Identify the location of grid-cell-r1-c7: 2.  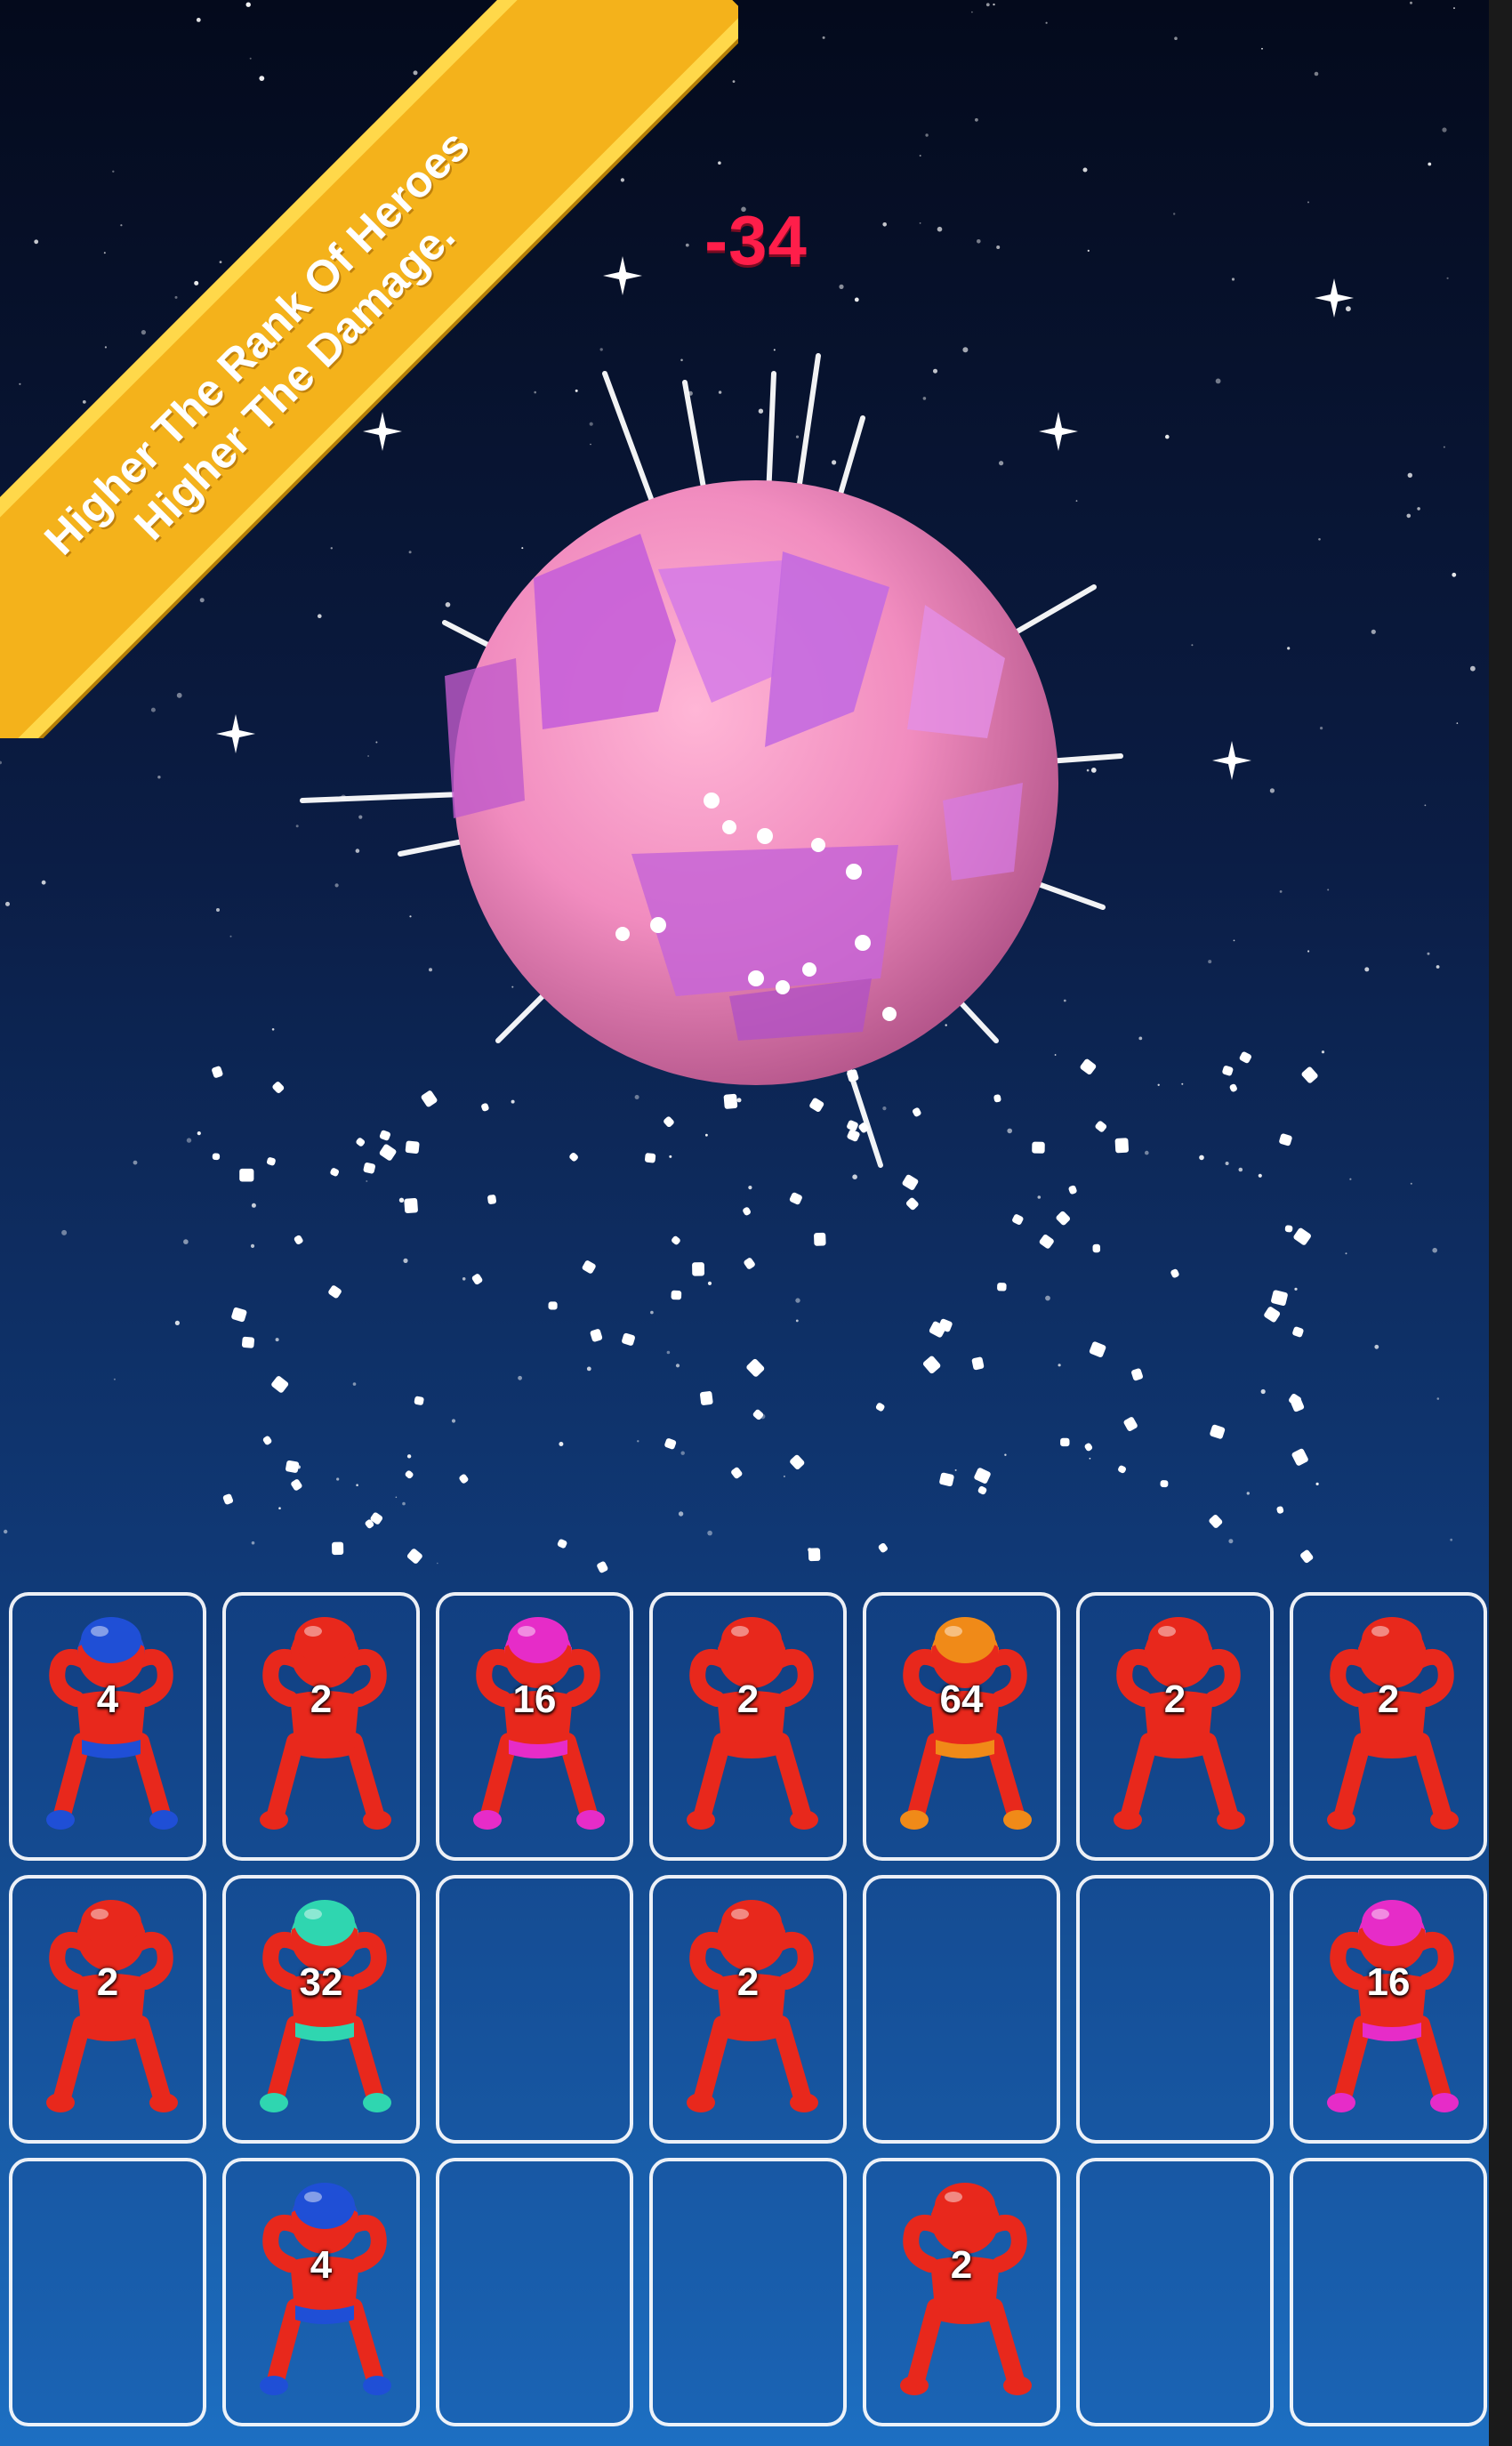
(1389, 1726).